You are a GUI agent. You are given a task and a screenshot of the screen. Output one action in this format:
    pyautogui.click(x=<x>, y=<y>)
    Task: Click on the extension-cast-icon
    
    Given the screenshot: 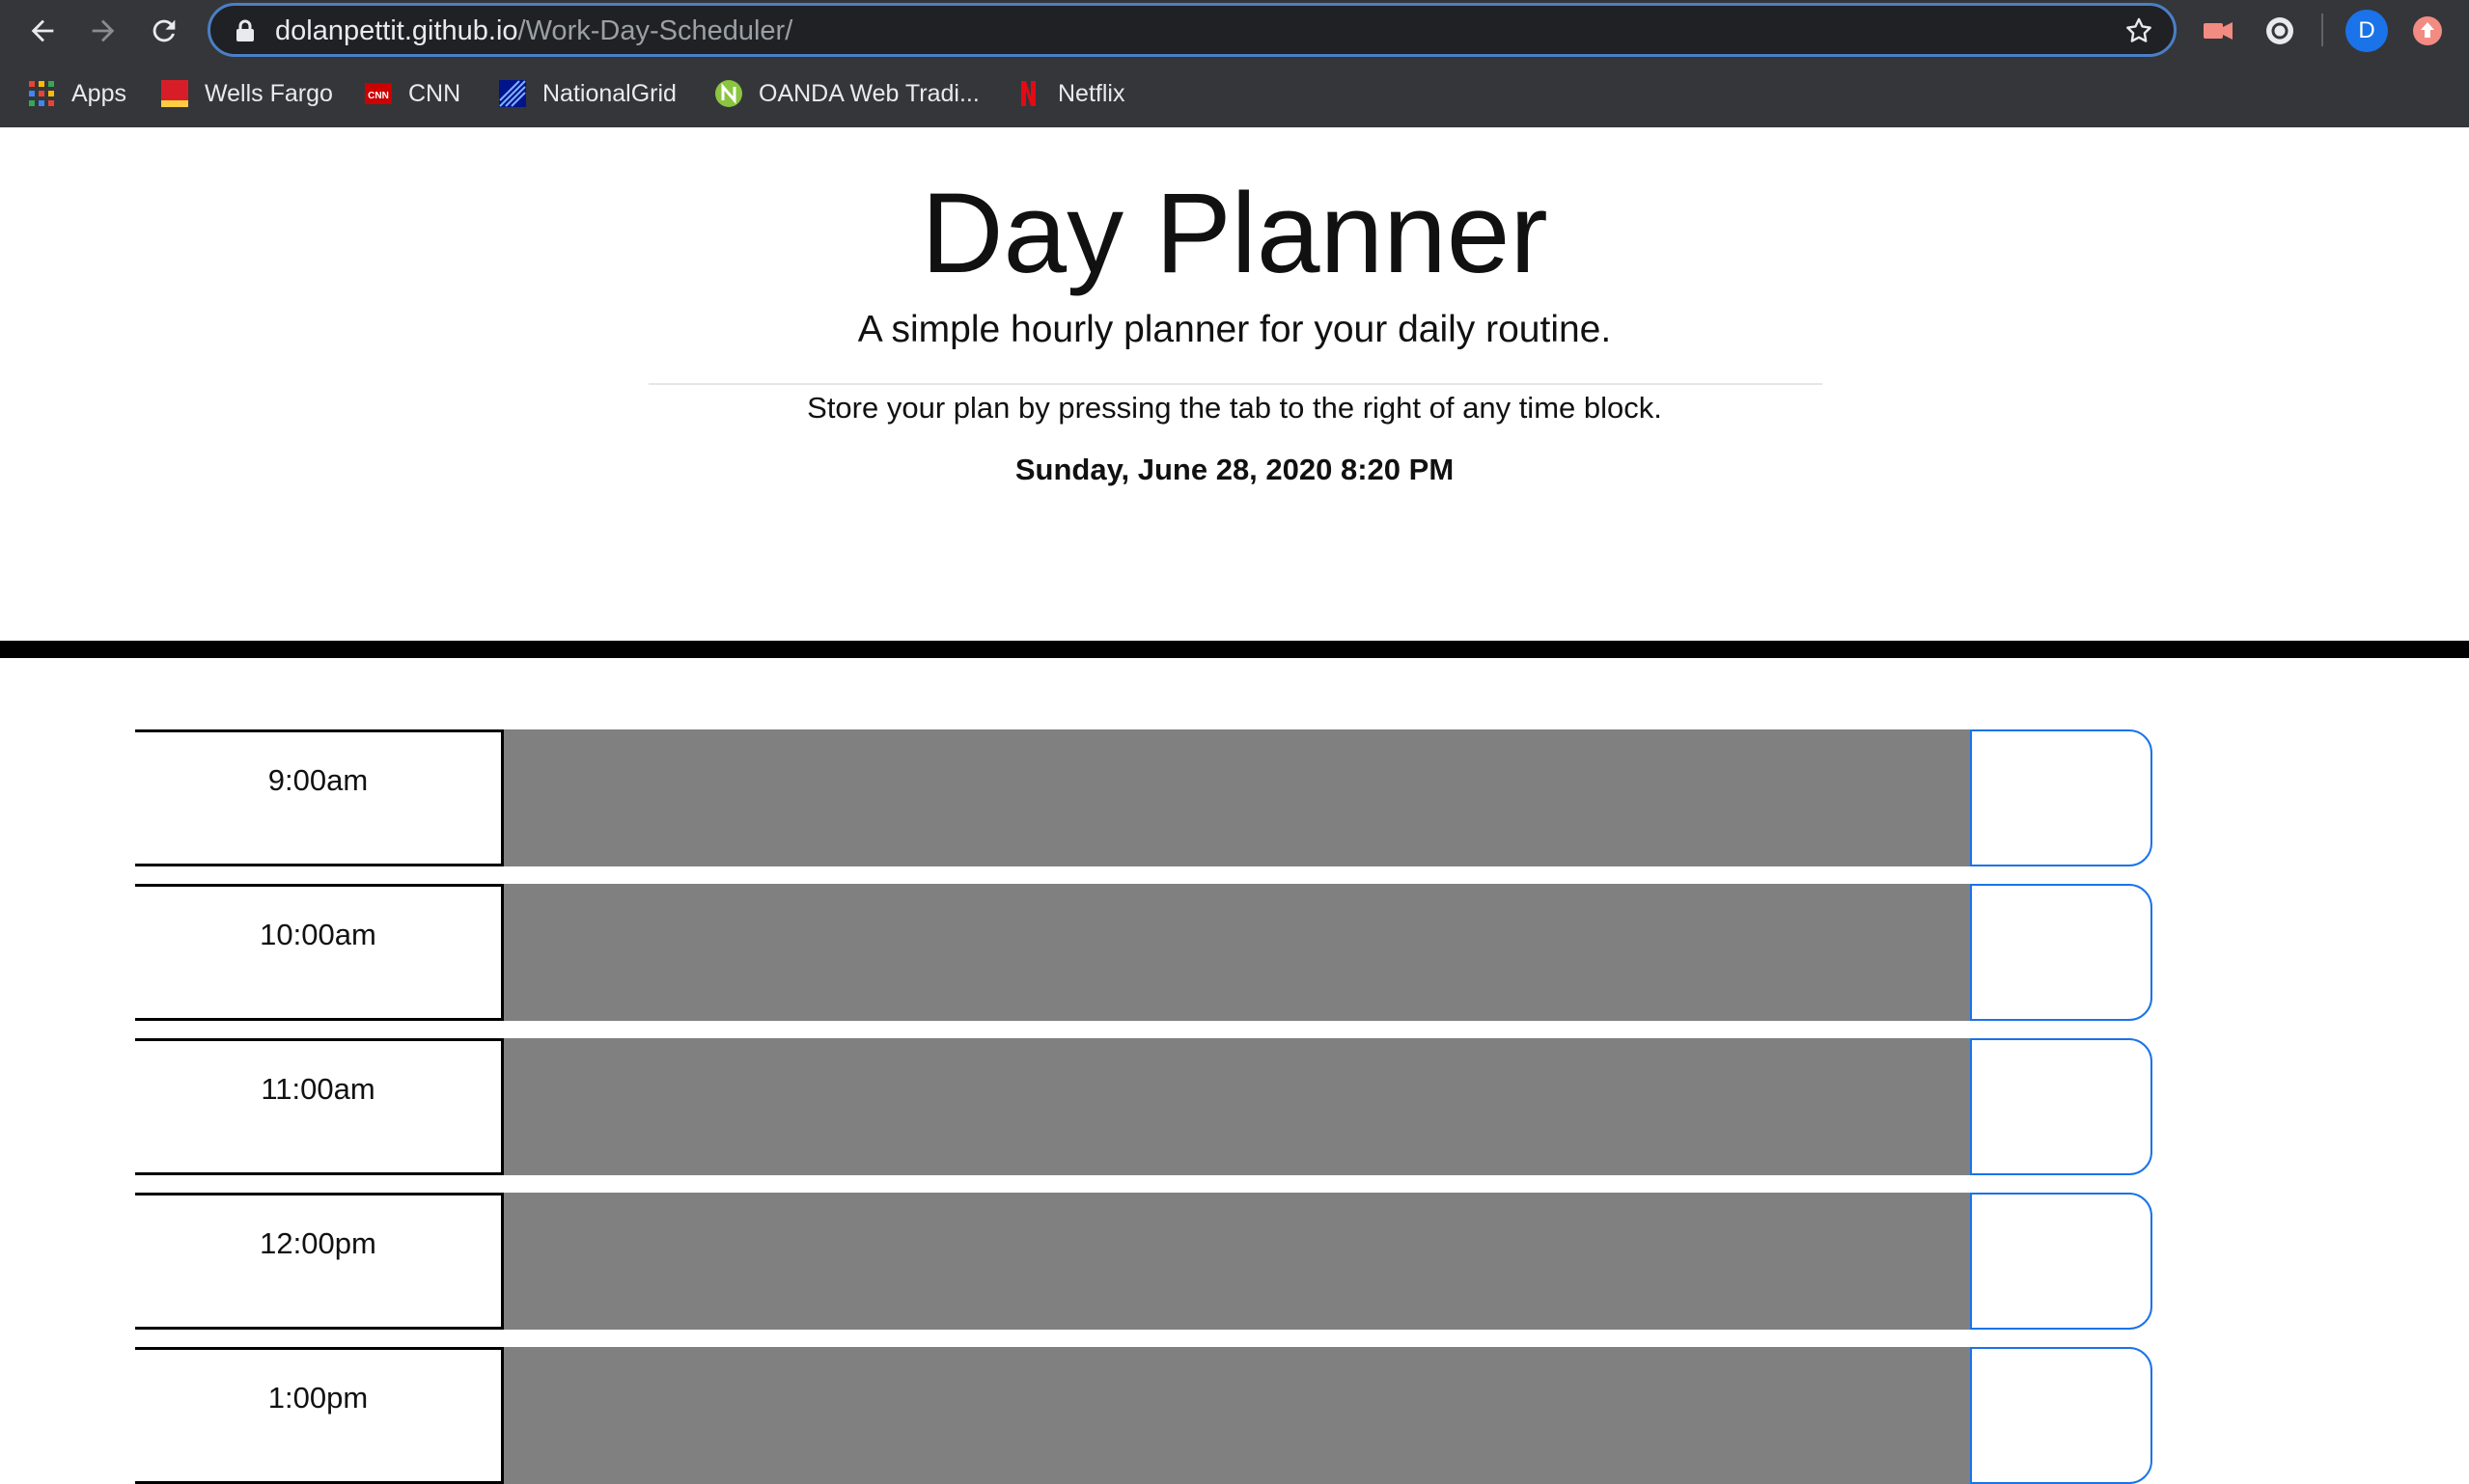 What is the action you would take?
    pyautogui.click(x=2218, y=31)
    